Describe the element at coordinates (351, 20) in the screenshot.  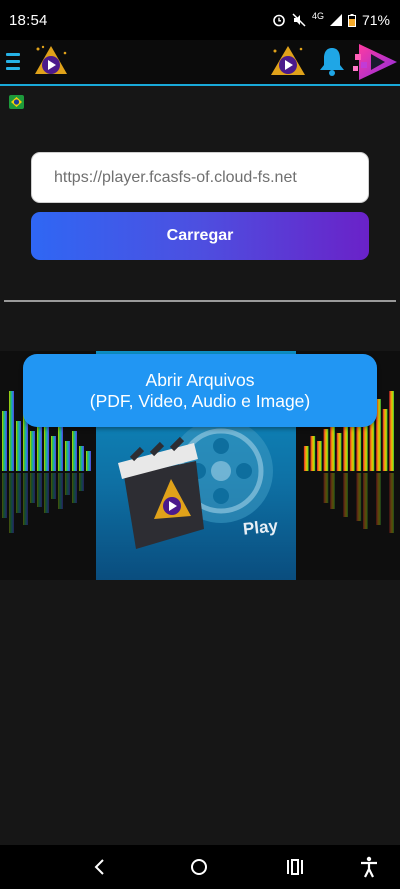
I see `battery-icon` at that location.